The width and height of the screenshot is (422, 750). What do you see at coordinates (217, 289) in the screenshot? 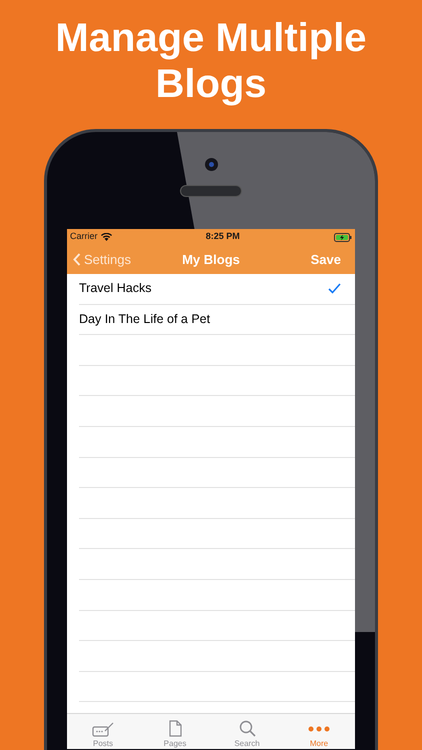
I see `blog-row: Travel Hacks` at bounding box center [217, 289].